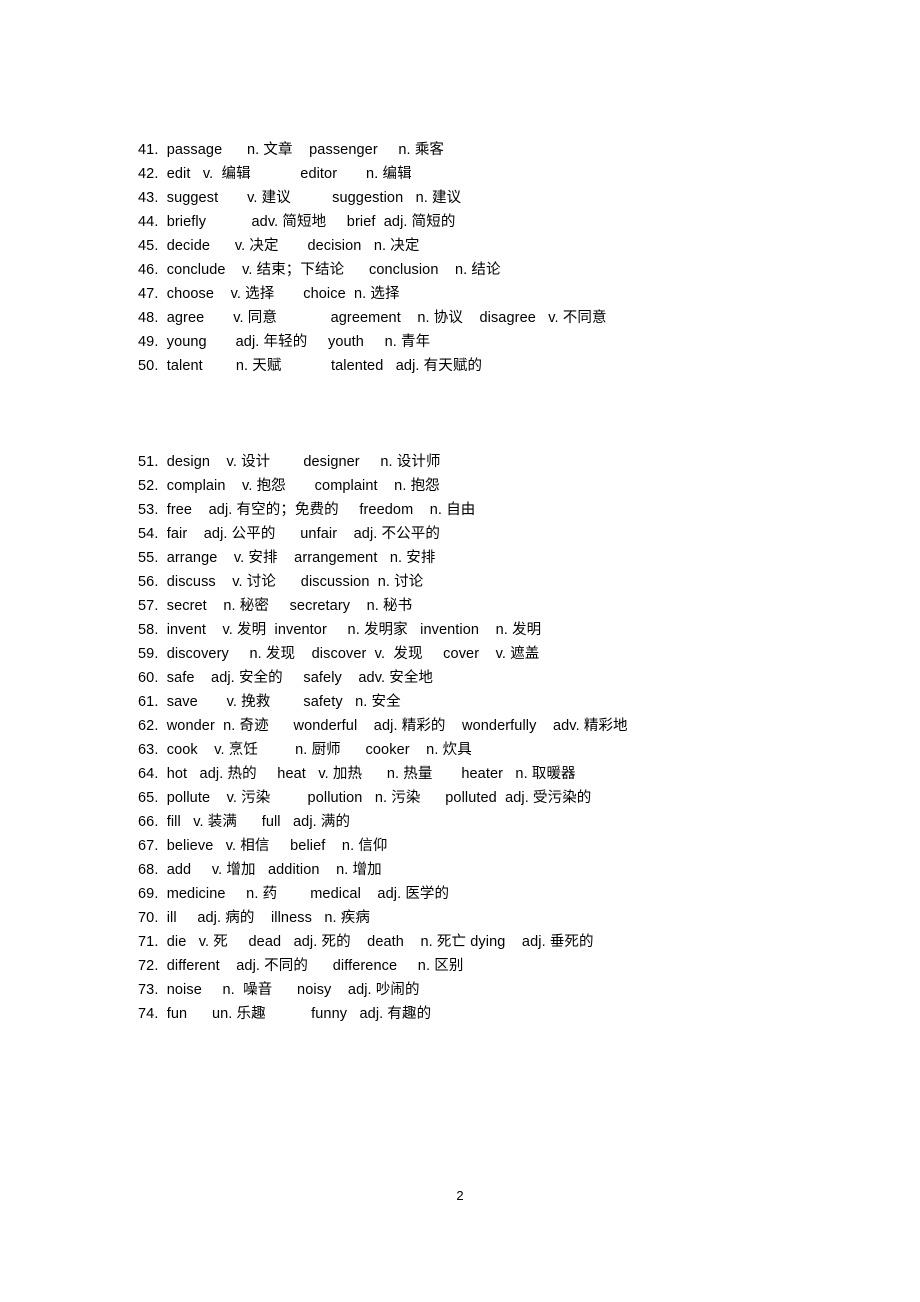 The height and width of the screenshot is (1302, 920). Describe the element at coordinates (289, 534) in the screenshot. I see `vocabulary-row: 54. fair adj. 公平的 unfair adj. 不公平的` at that location.